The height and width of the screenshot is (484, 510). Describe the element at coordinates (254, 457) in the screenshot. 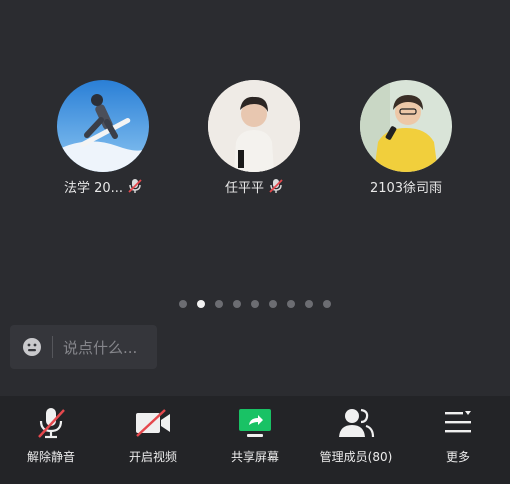

I see `share-screen-label: 共享屏幕` at that location.